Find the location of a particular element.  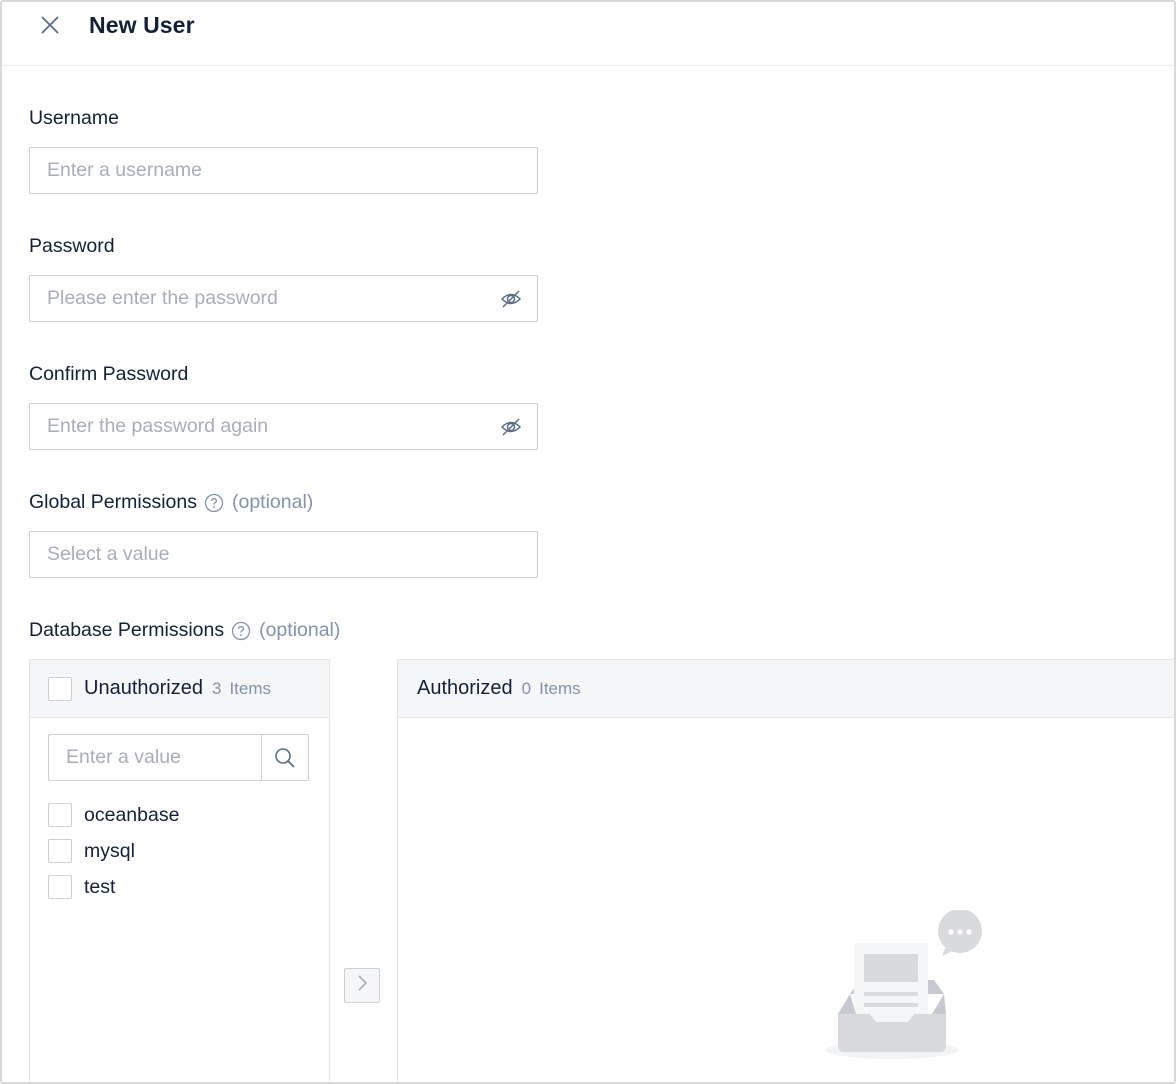

password-field is located at coordinates (283, 298).